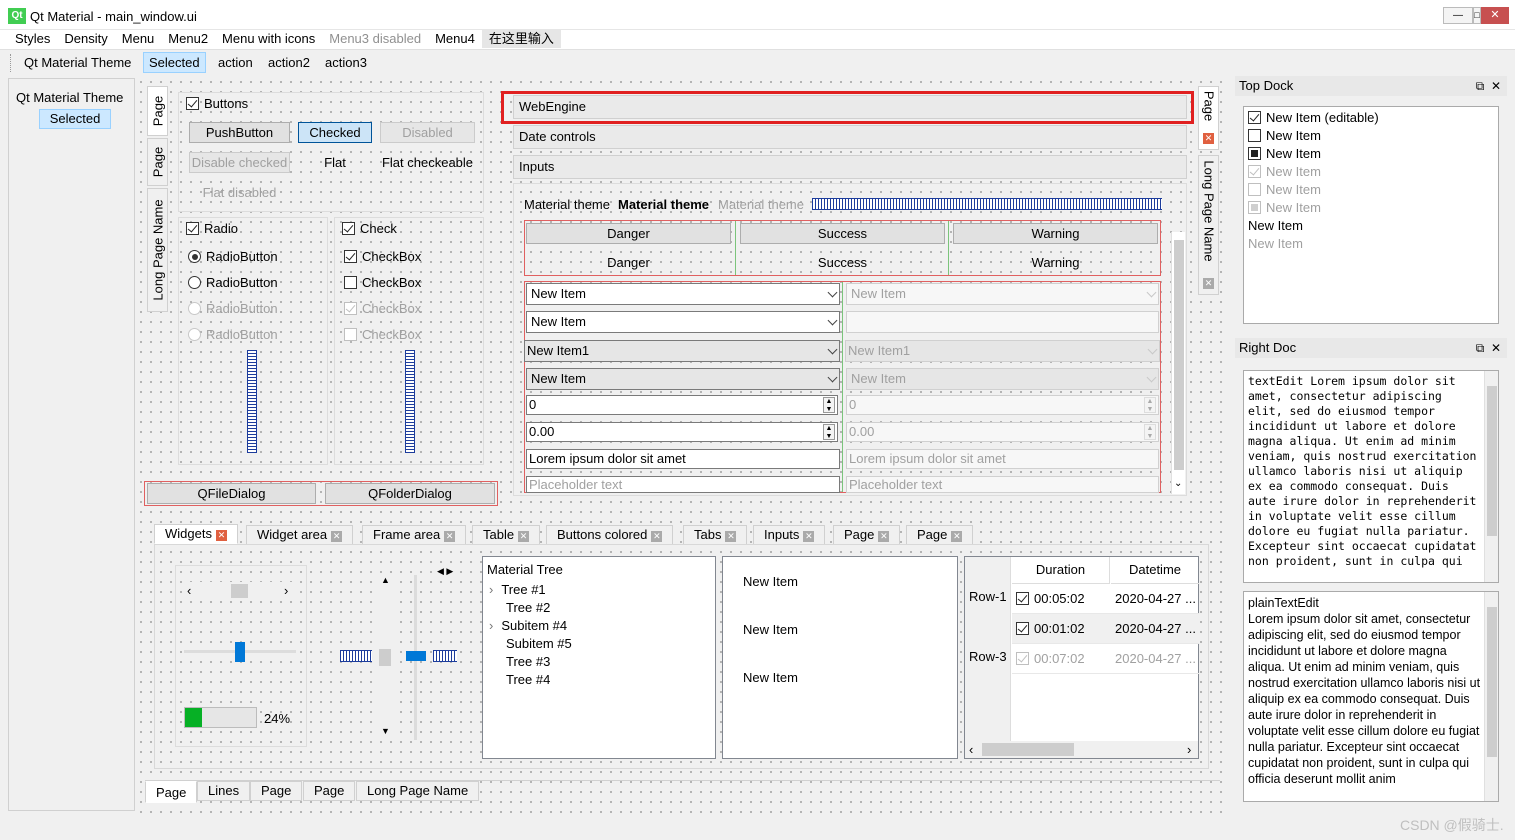  Describe the element at coordinates (252, 401) in the screenshot. I see `vertical-slider` at that location.